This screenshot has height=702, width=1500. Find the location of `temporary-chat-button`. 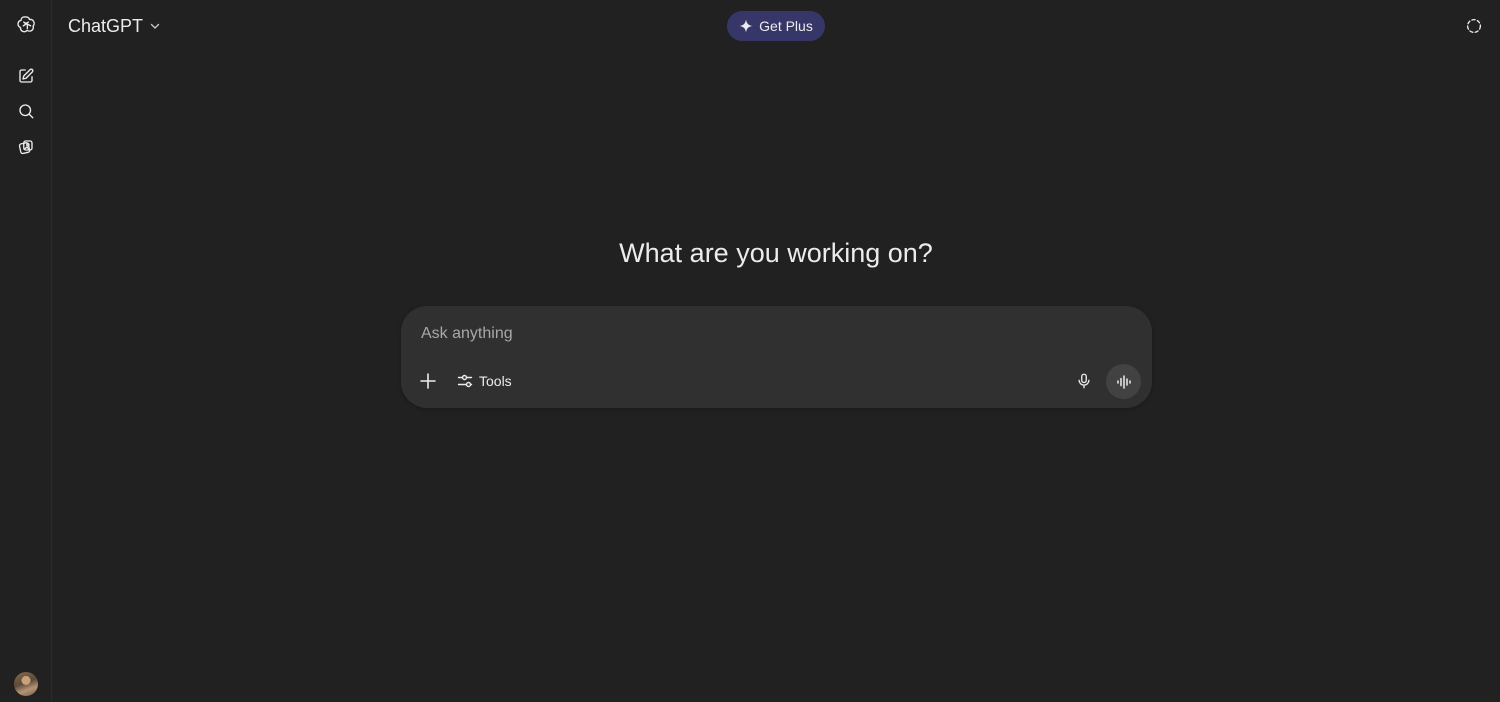

temporary-chat-button is located at coordinates (1474, 26).